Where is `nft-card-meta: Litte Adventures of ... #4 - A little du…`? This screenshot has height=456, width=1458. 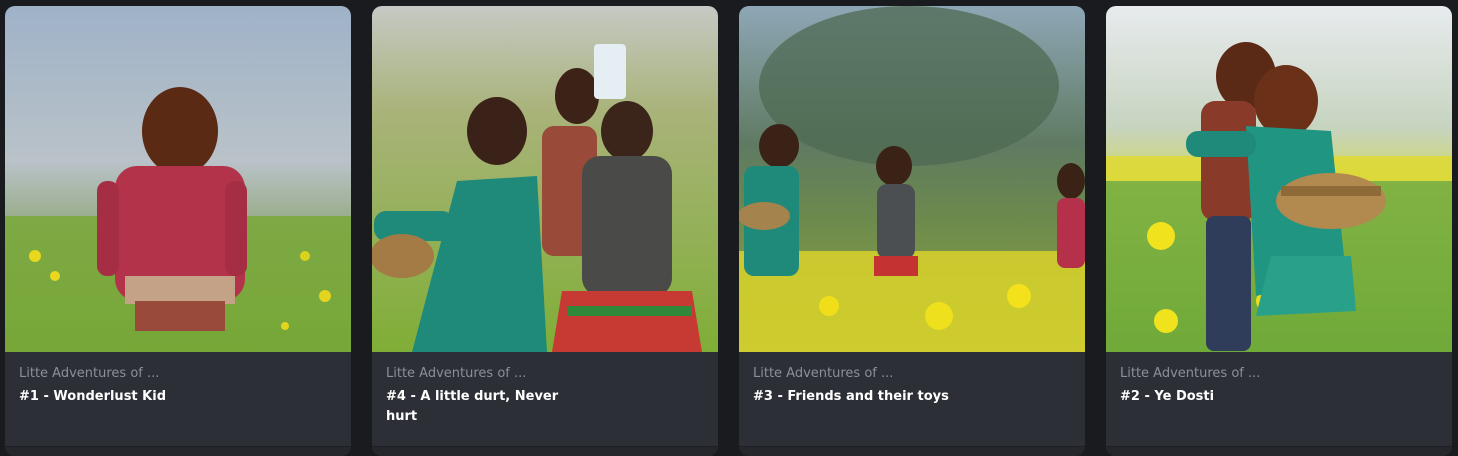 nft-card-meta: Litte Adventures of ... #4 - A little du… is located at coordinates (545, 399).